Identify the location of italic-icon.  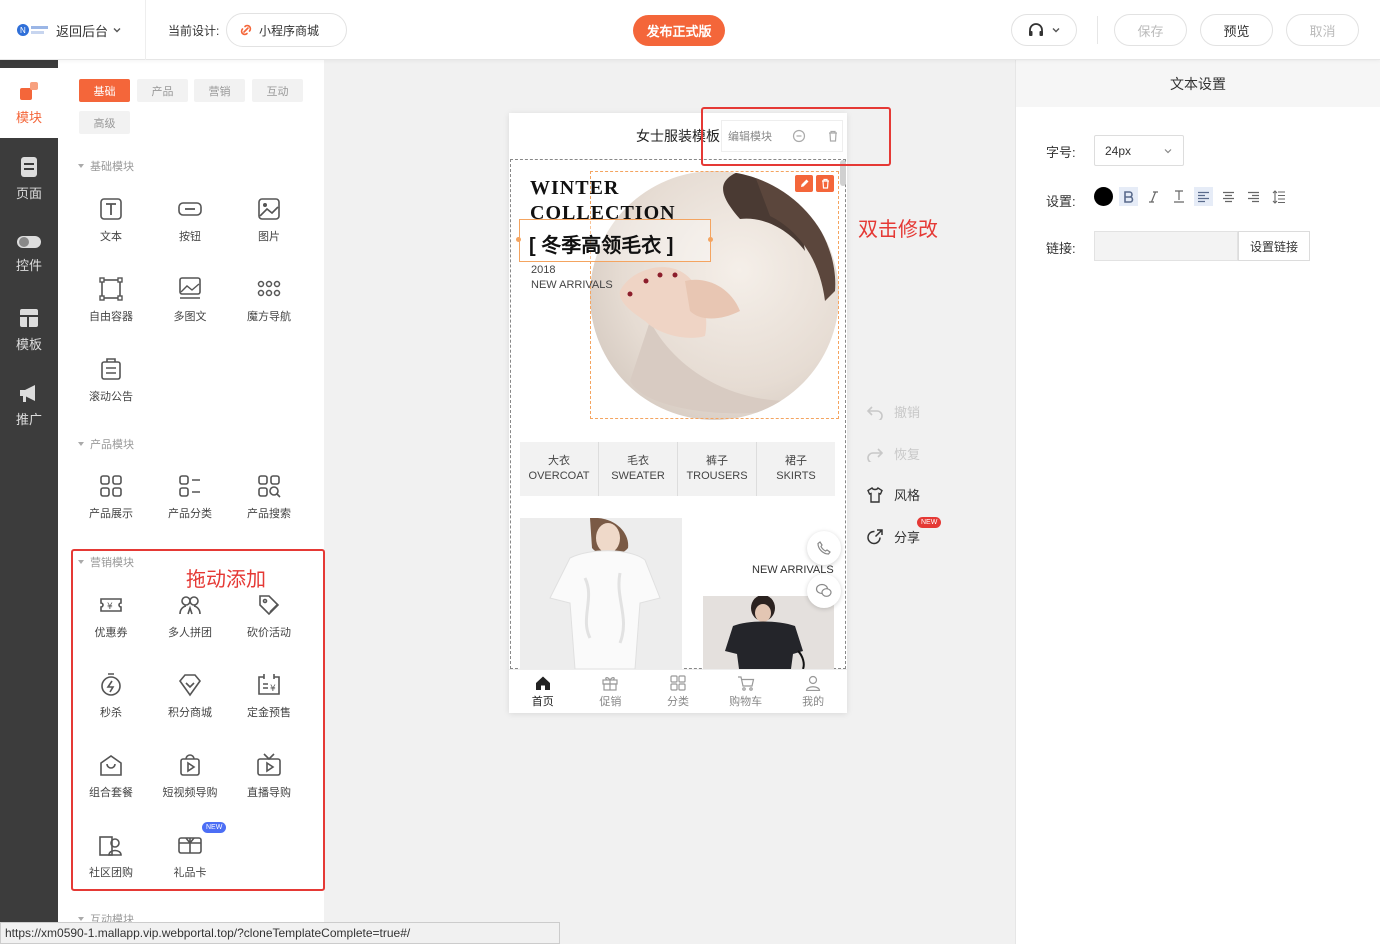
(1153, 196).